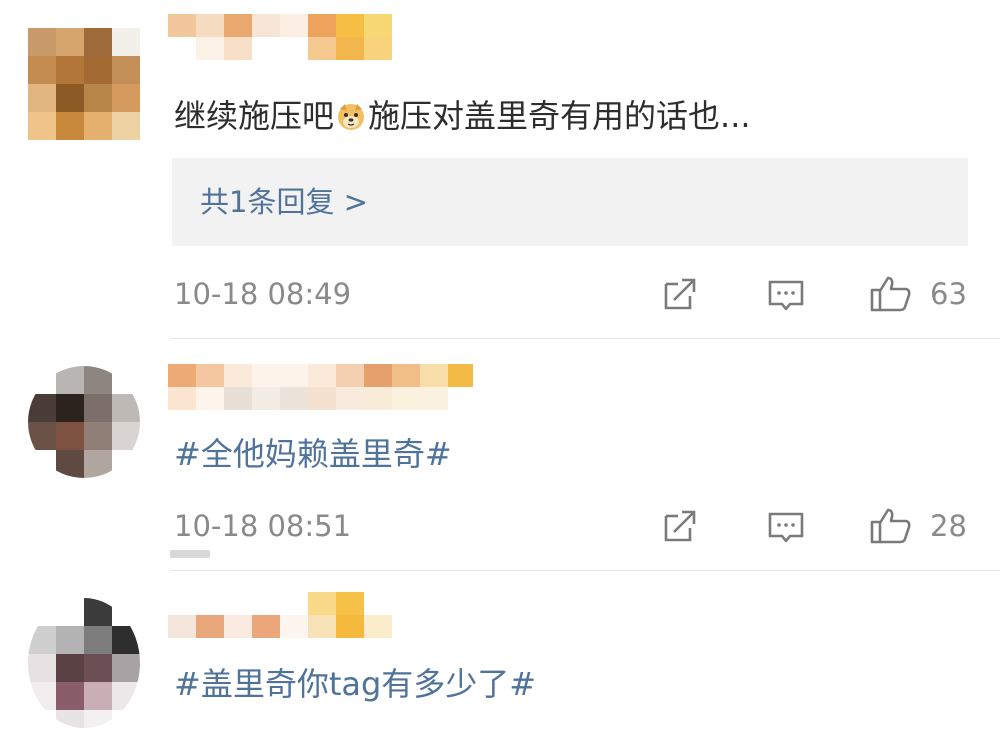  What do you see at coordinates (500, 294) in the screenshot?
I see `comment-meta: 10-18 08:49 63` at bounding box center [500, 294].